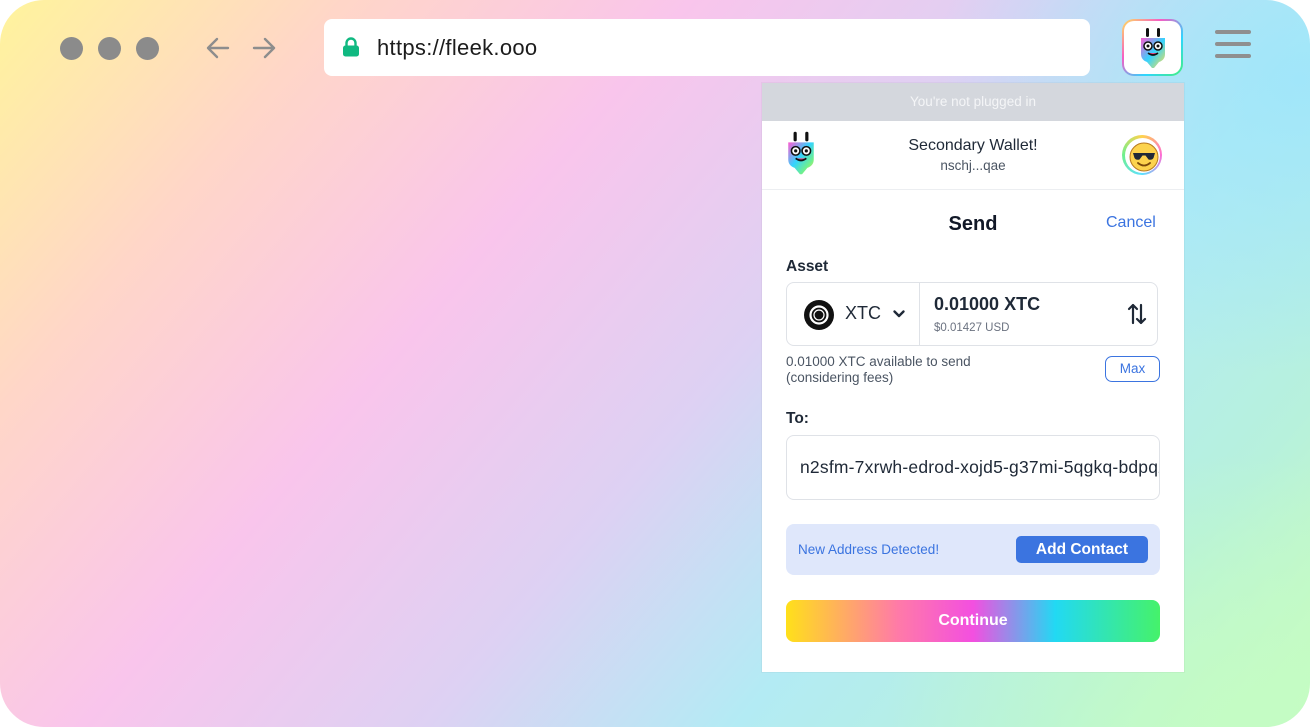 The width and height of the screenshot is (1310, 727). Describe the element at coordinates (869, 549) in the screenshot. I see `new-address-text: New Address Detected!` at that location.